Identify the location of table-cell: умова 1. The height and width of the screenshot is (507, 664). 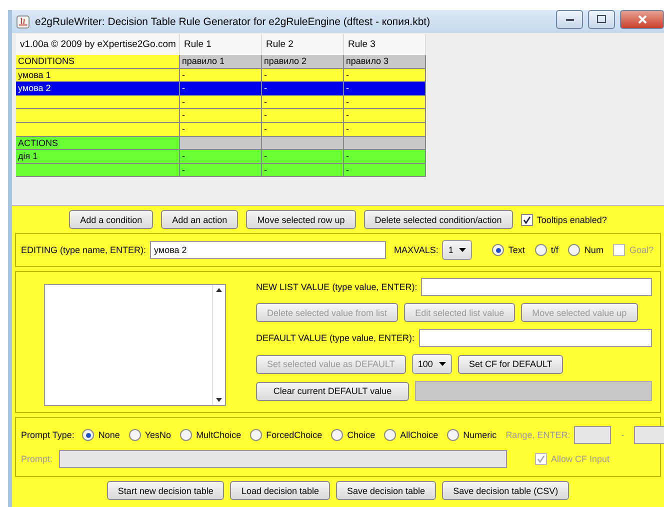
(98, 75).